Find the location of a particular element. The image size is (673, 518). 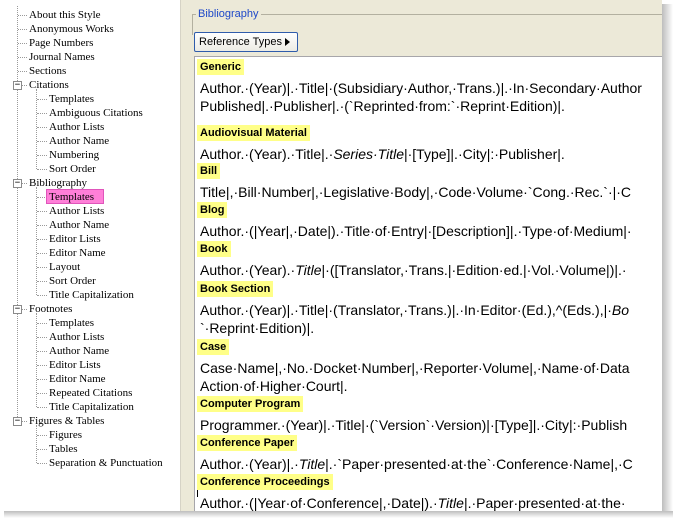

tree-item: Figures is located at coordinates (90, 435).